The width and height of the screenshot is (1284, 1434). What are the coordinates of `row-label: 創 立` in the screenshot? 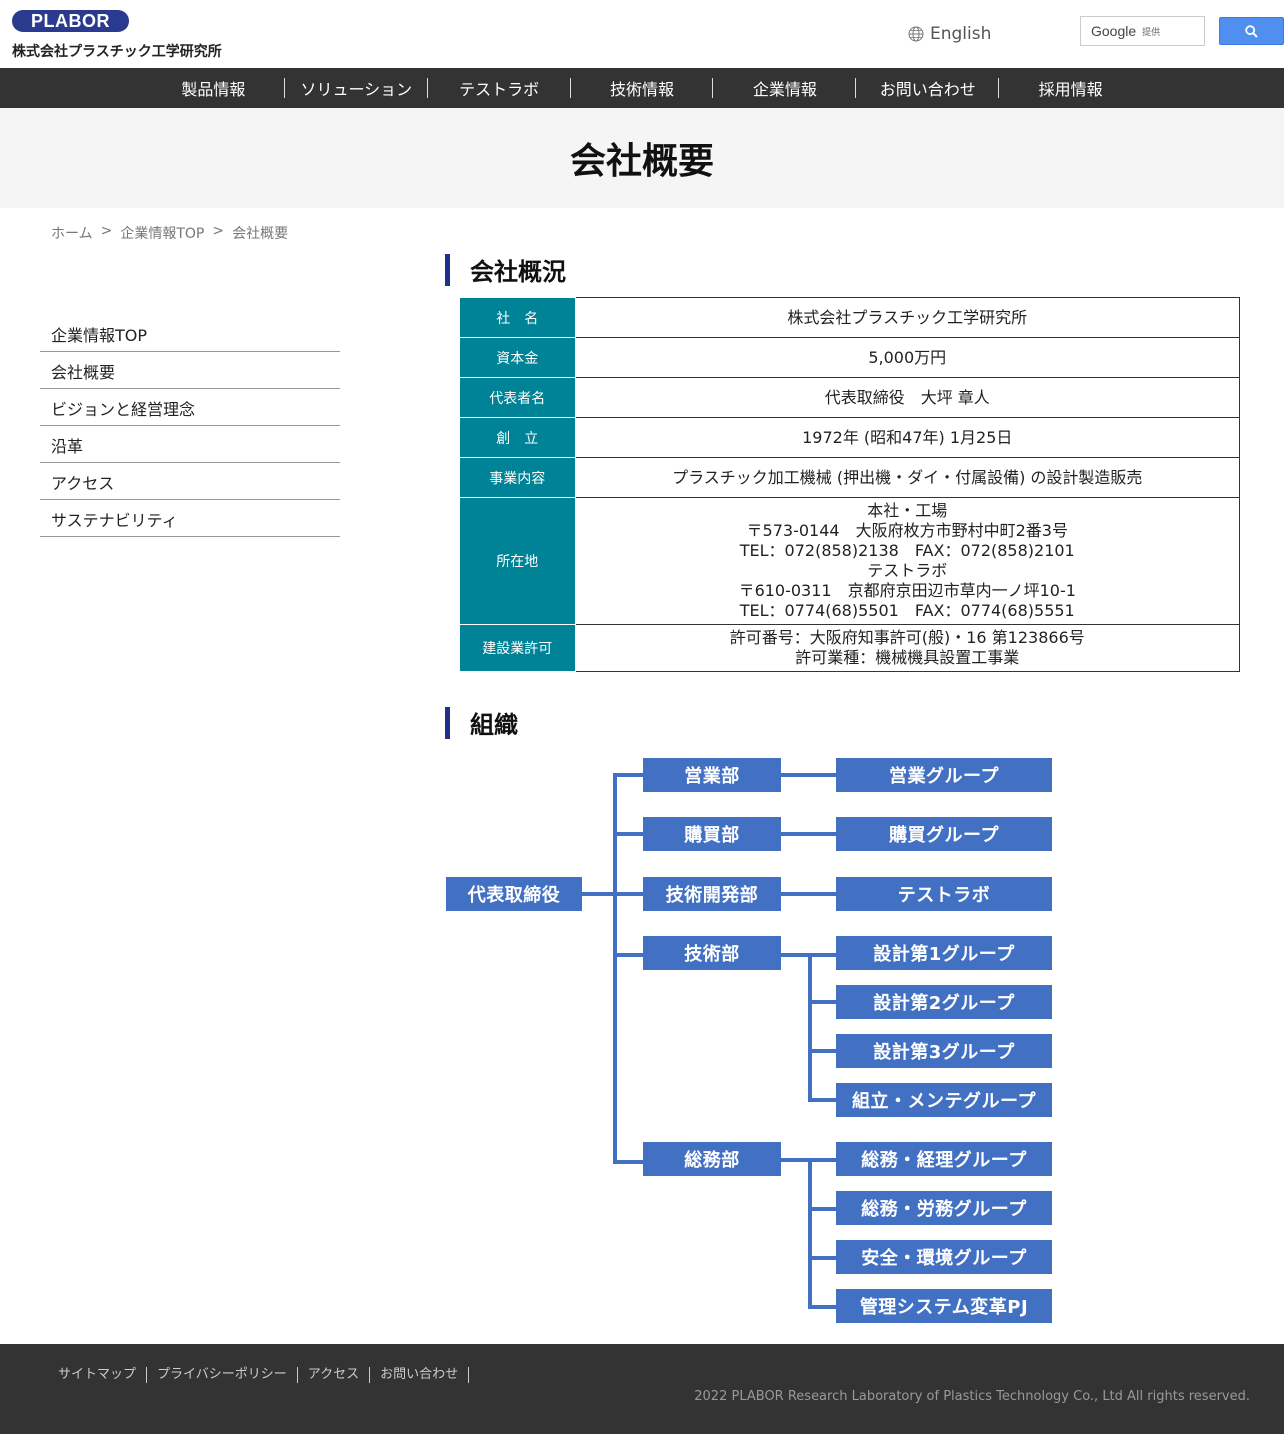 It's located at (518, 437).